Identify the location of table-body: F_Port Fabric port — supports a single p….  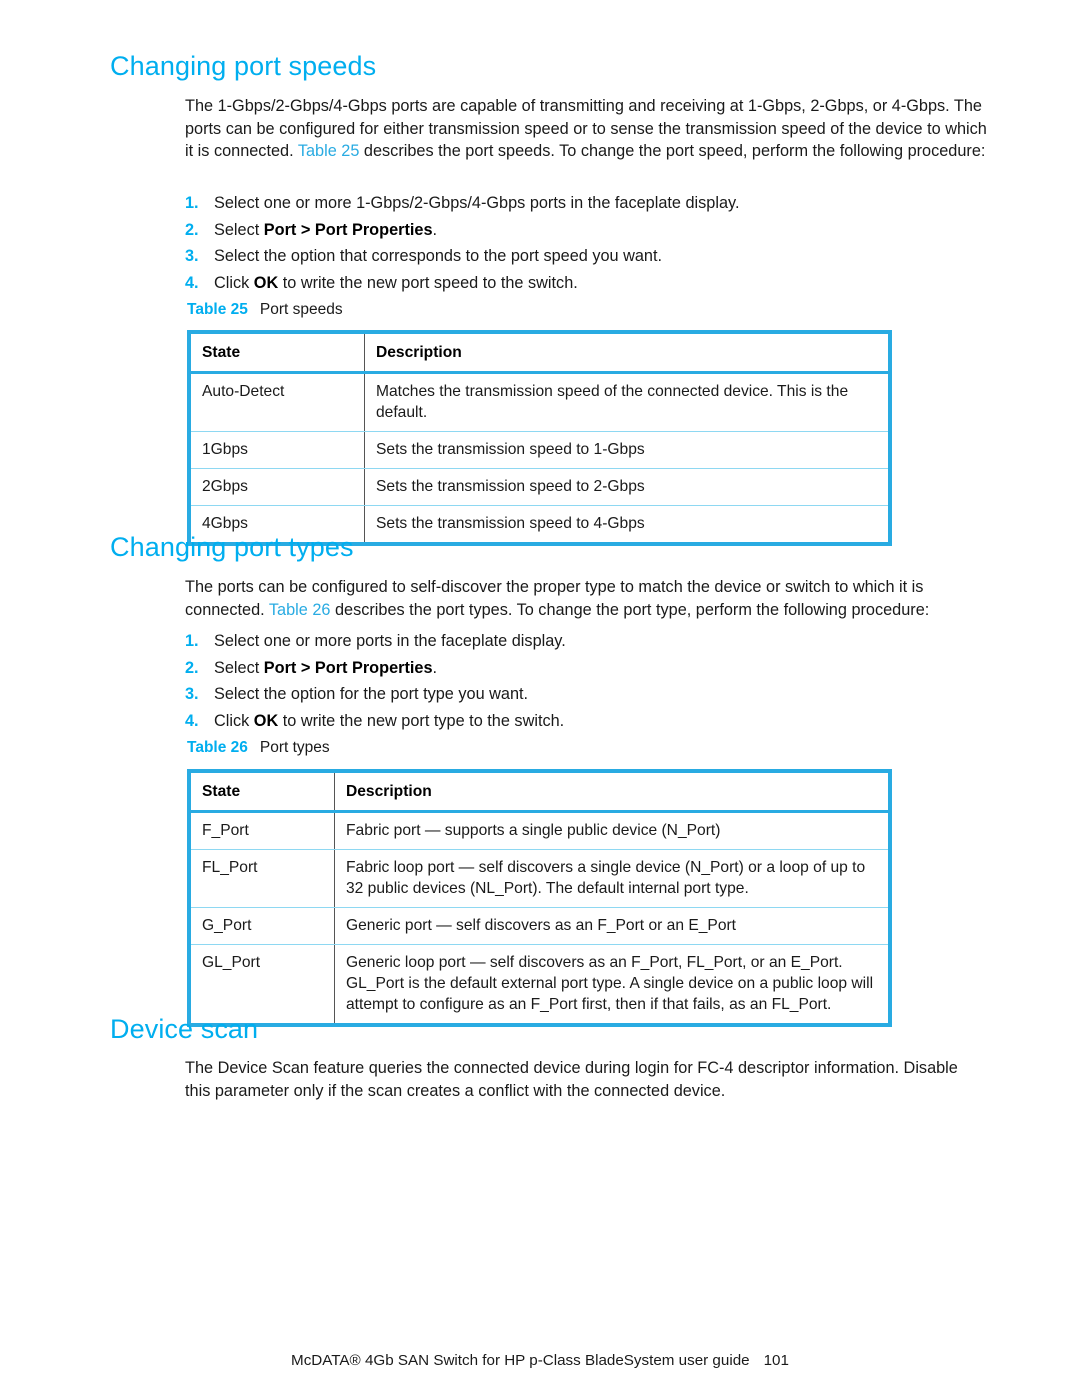
(539, 918).